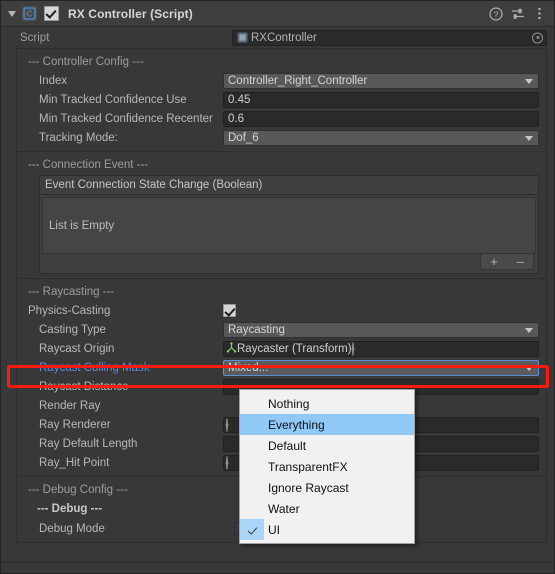 Image resolution: width=555 pixels, height=574 pixels. I want to click on script-value: RXController, so click(284, 37).